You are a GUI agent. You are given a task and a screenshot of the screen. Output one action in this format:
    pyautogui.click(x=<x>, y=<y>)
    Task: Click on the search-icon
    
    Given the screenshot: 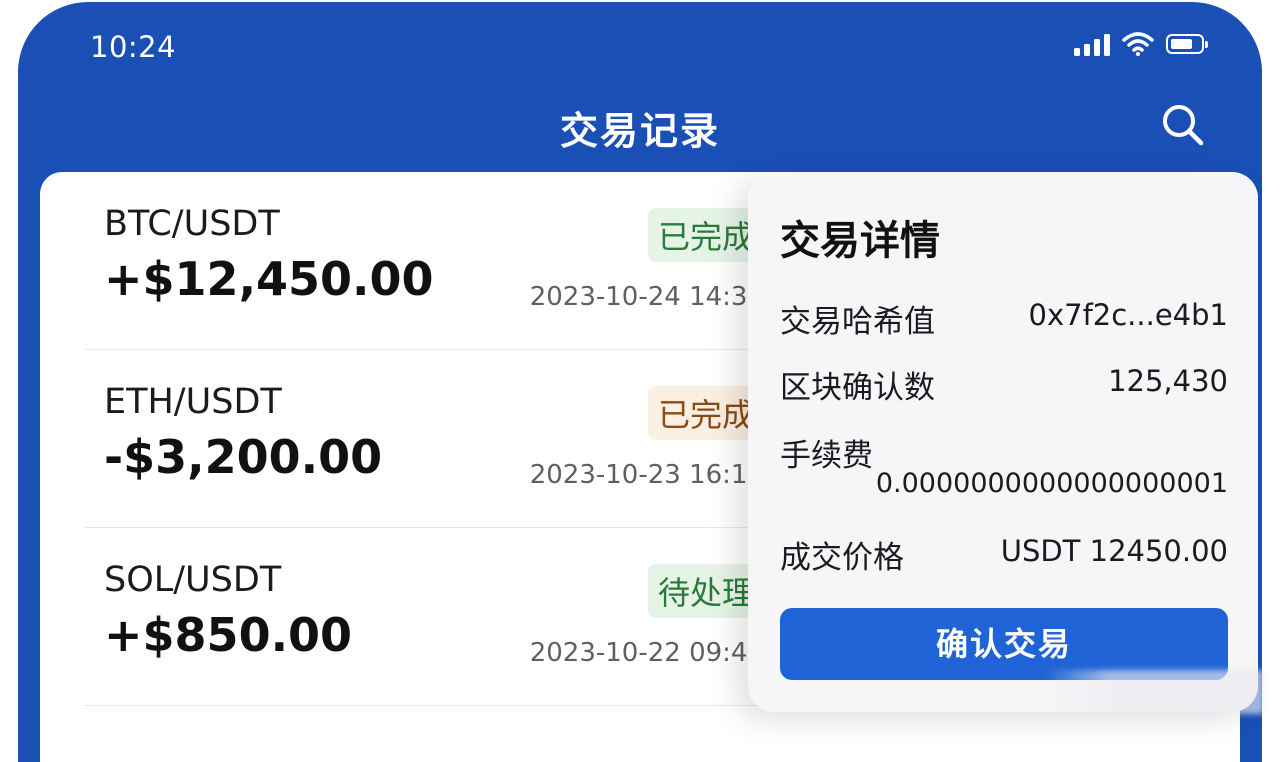 What is the action you would take?
    pyautogui.click(x=1183, y=125)
    